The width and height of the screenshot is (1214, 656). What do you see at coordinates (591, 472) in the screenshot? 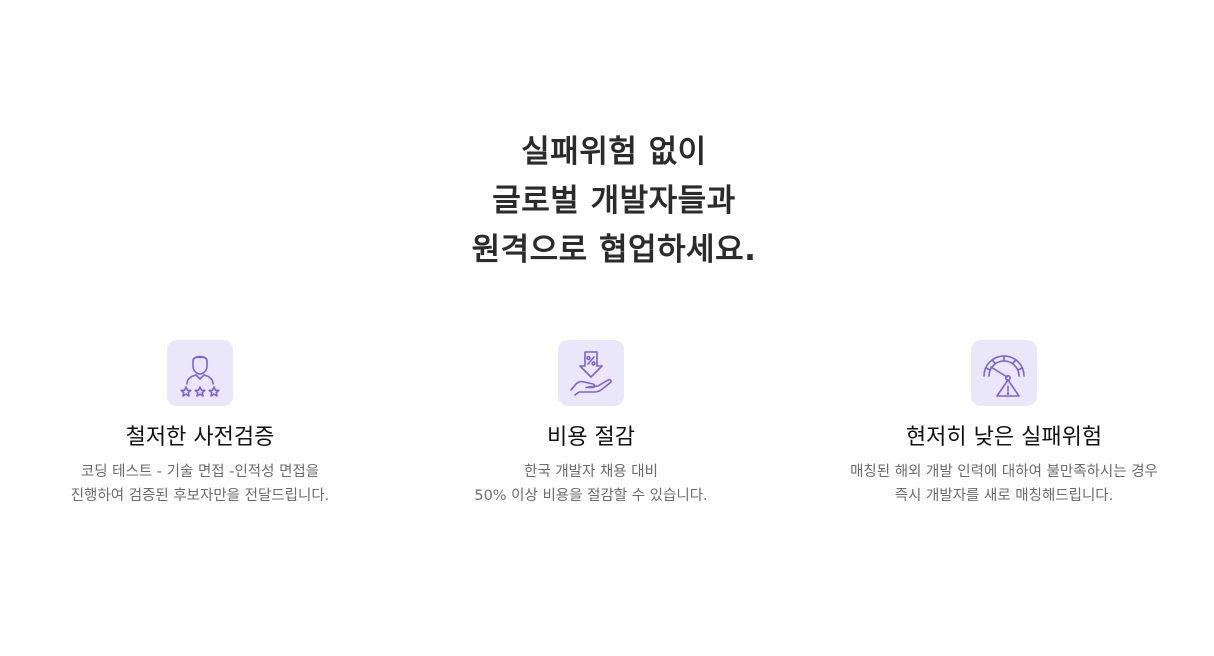
I see `feature-description-line-1: 한국 개발자 채용 대비` at bounding box center [591, 472].